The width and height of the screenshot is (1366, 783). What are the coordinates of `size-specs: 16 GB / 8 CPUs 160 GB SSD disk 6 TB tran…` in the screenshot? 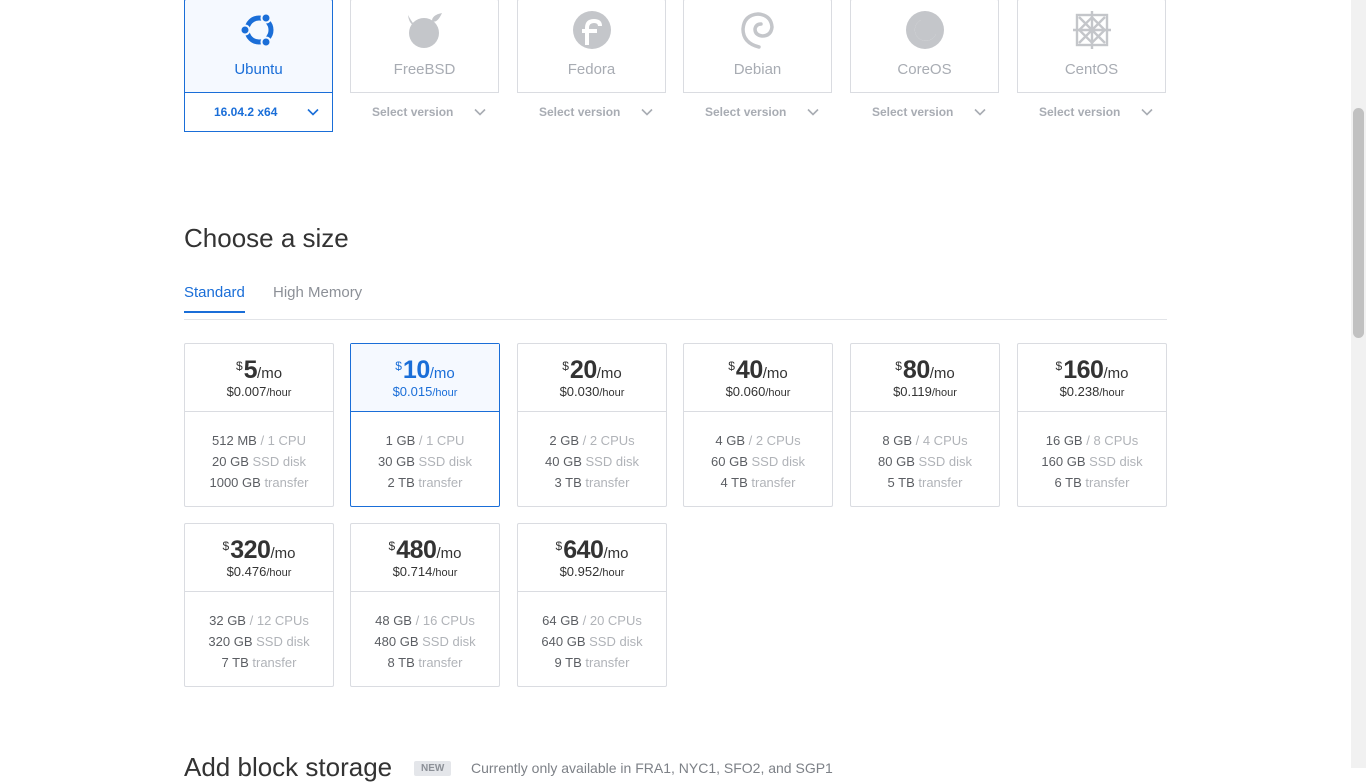 It's located at (1092, 461).